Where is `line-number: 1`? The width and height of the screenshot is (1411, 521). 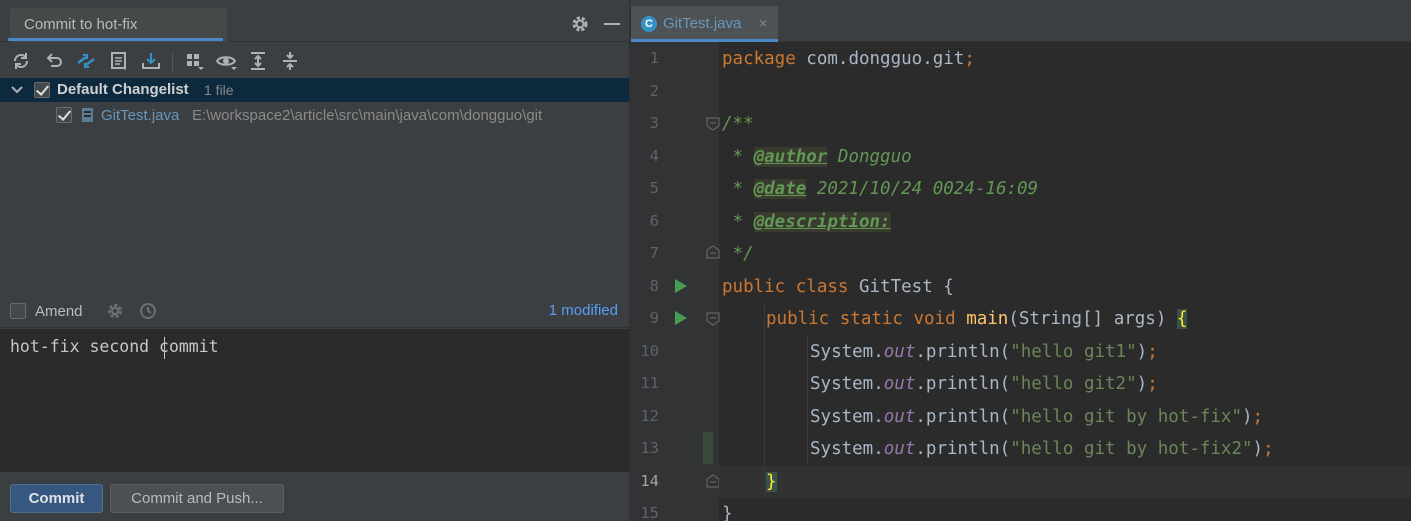 line-number: 1 is located at coordinates (654, 58).